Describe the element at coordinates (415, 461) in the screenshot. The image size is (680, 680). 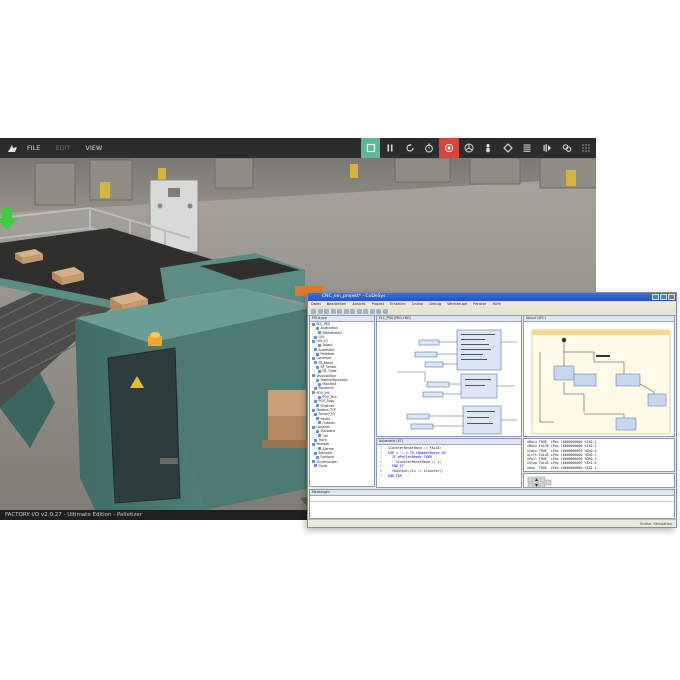
I see `code-text: iCounterResetHand := i;` at that location.